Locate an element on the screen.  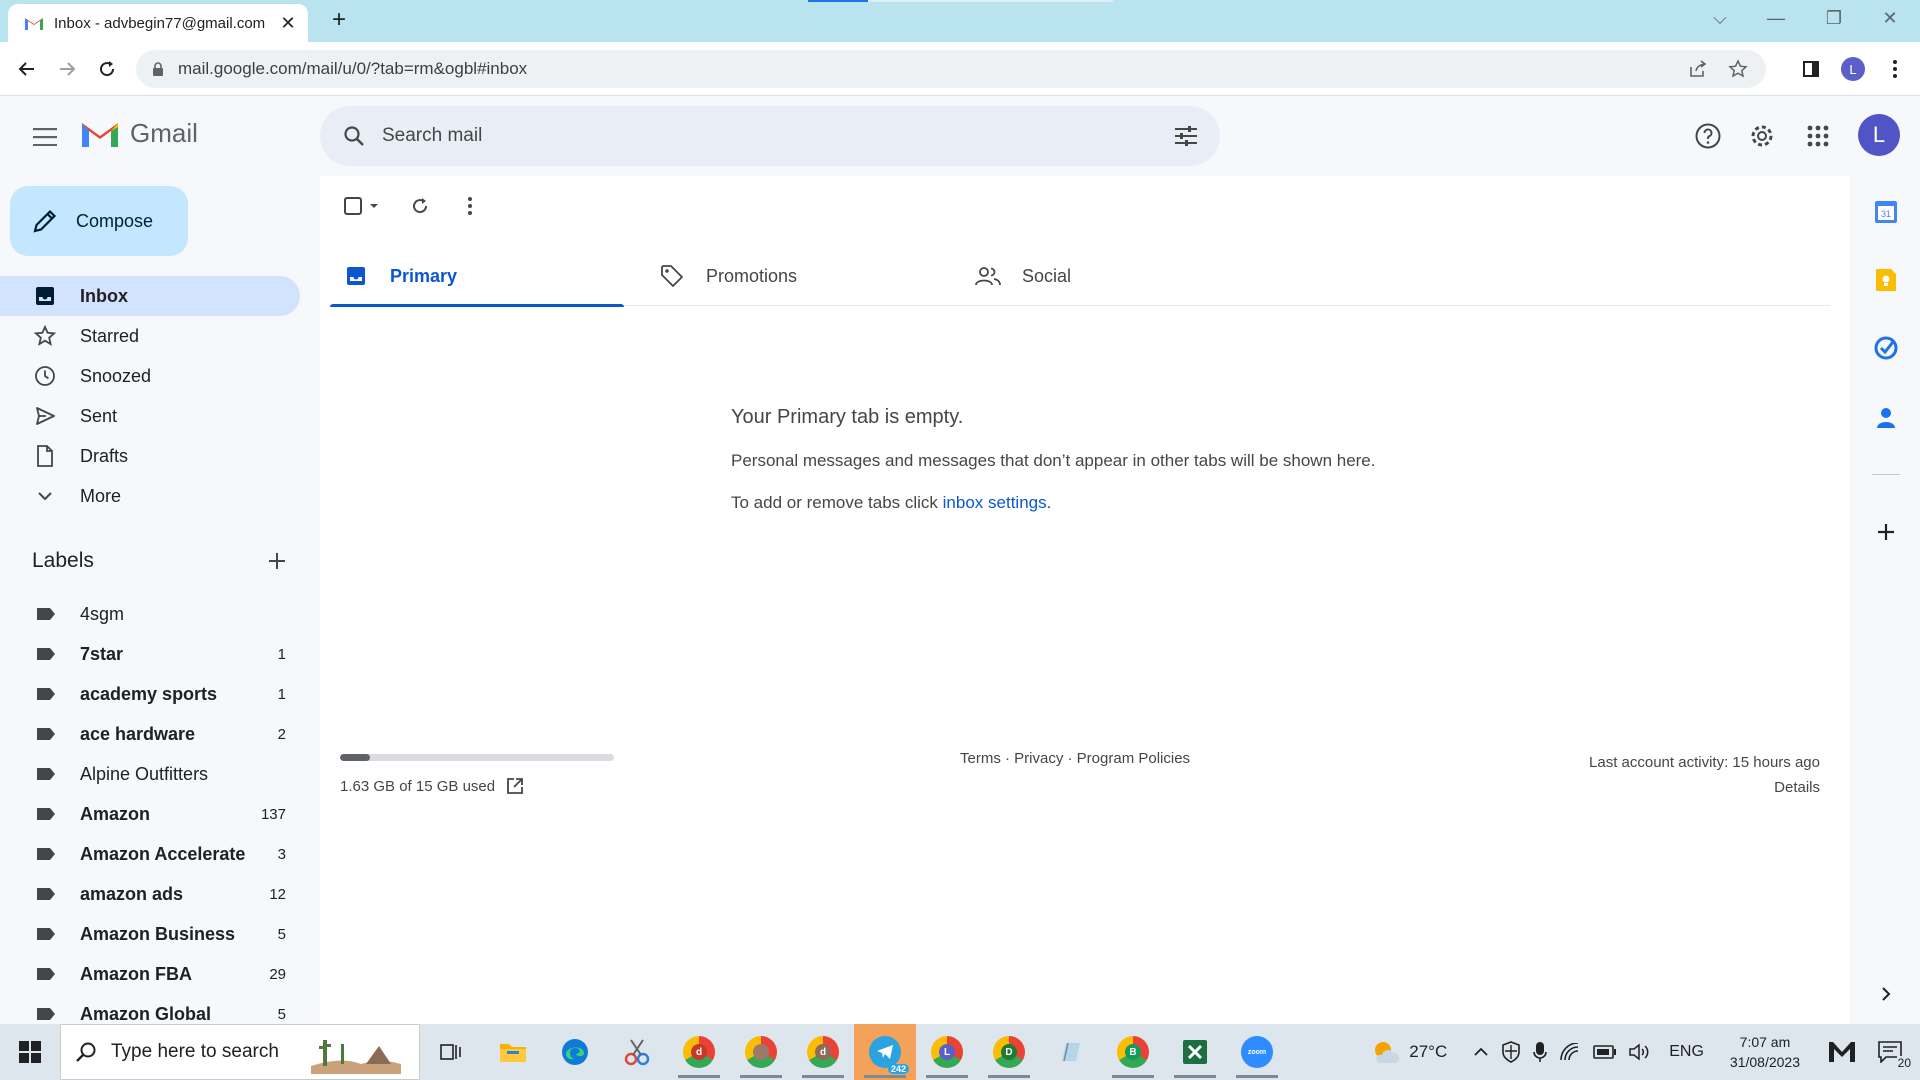
chrome-profile-letter: B is located at coordinates (1133, 1052).